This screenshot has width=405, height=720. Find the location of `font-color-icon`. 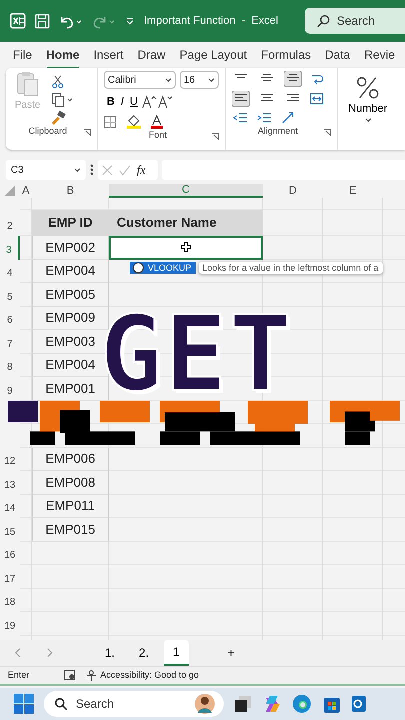

font-color-icon is located at coordinates (157, 122).